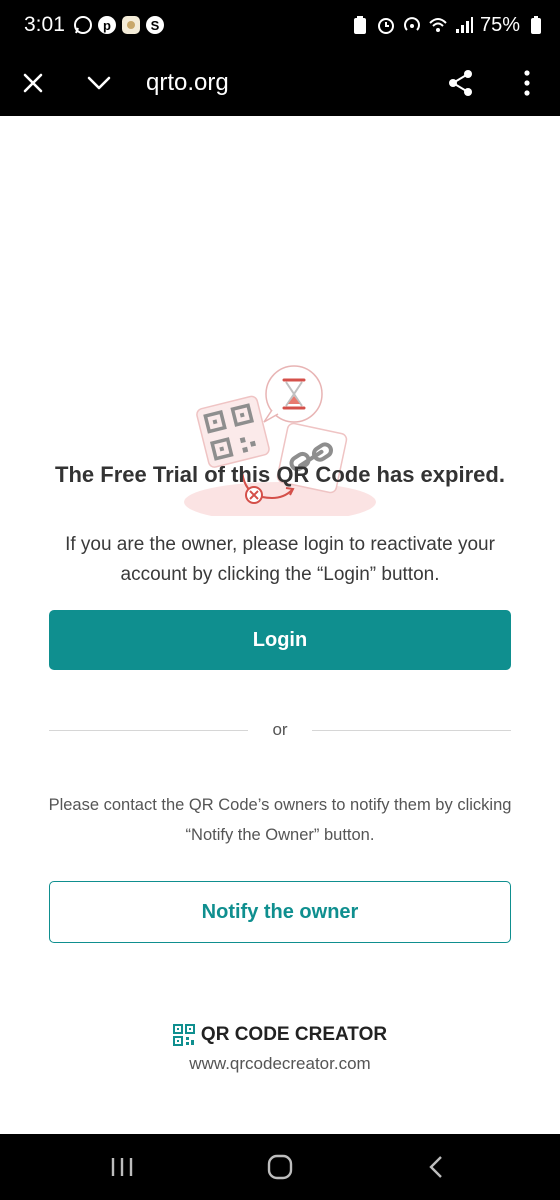  I want to click on or-divider: or, so click(280, 730).